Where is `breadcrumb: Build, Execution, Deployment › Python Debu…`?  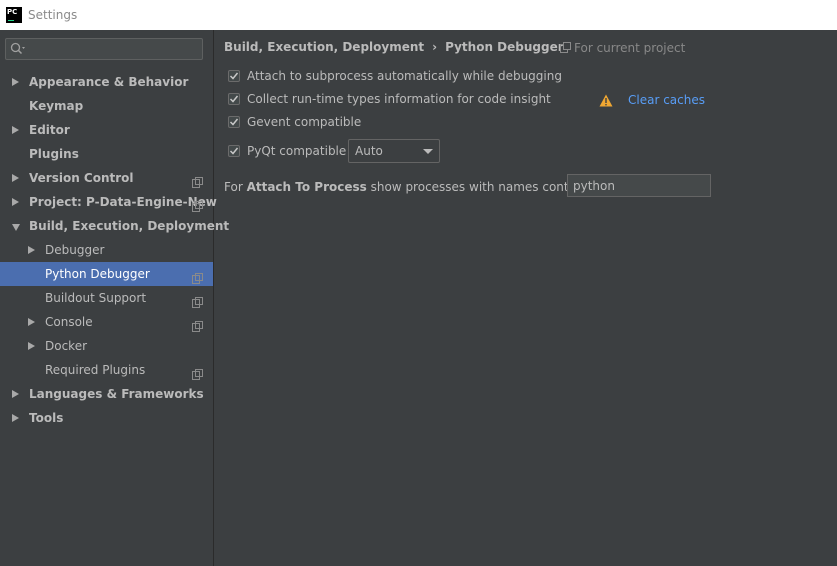
breadcrumb: Build, Execution, Deployment › Python Debu… is located at coordinates (394, 47).